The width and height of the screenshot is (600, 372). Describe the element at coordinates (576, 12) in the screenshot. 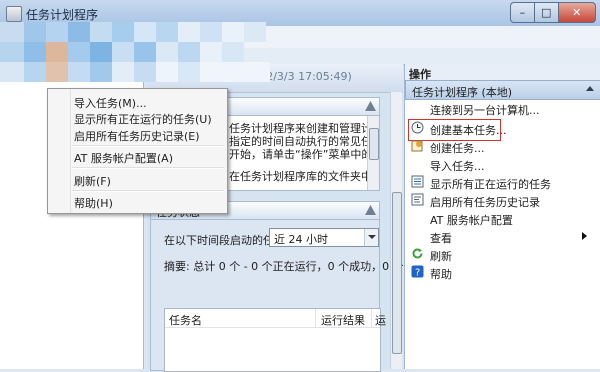

I see `close-button: ✕` at that location.